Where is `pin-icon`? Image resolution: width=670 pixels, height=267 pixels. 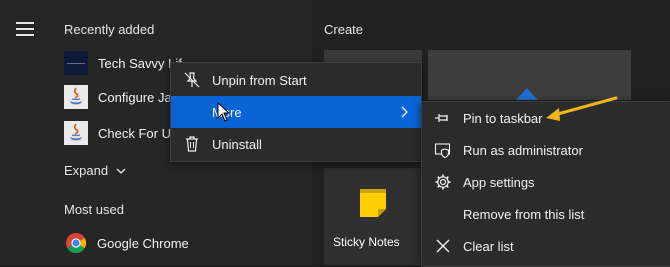 pin-icon is located at coordinates (443, 118).